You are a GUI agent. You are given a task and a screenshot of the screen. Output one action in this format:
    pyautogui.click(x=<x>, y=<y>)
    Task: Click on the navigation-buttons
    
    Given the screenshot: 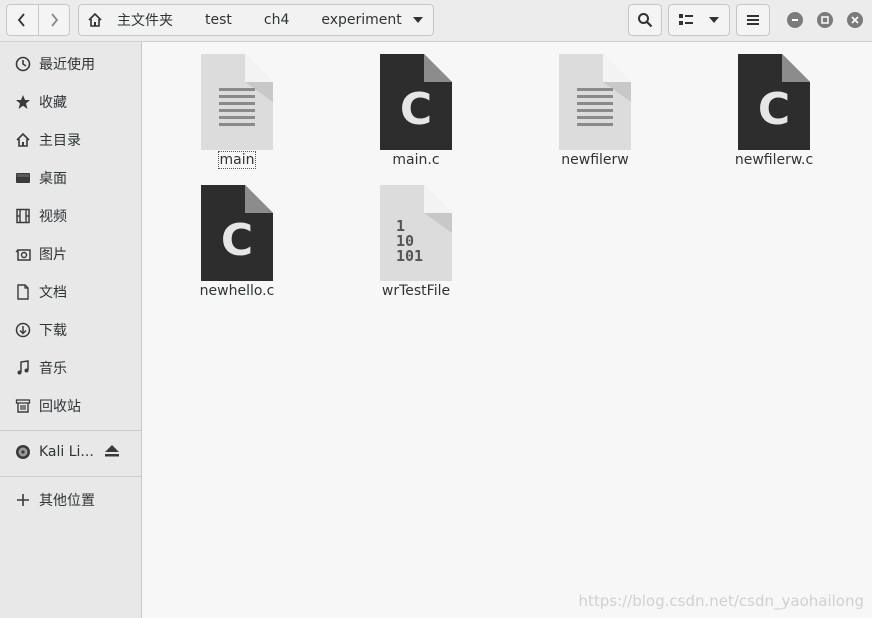 What is the action you would take?
    pyautogui.click(x=38, y=20)
    